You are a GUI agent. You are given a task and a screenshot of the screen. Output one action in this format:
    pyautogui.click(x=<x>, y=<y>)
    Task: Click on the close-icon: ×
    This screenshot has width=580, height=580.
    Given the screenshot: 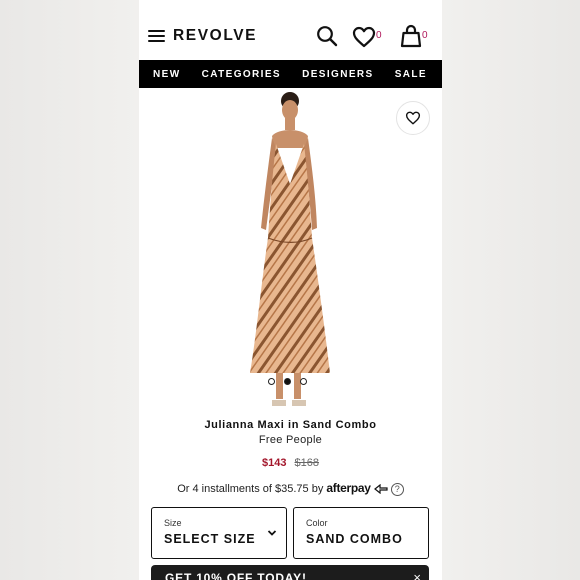 What is the action you would take?
    pyautogui.click(x=417, y=575)
    